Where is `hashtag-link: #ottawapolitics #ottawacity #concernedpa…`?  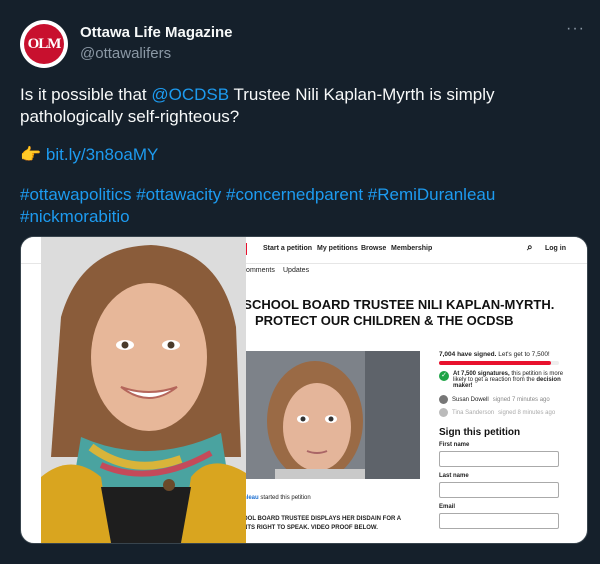
hashtag-link: #ottawapolitics #ottawacity #concernedpa… is located at coordinates (257, 194).